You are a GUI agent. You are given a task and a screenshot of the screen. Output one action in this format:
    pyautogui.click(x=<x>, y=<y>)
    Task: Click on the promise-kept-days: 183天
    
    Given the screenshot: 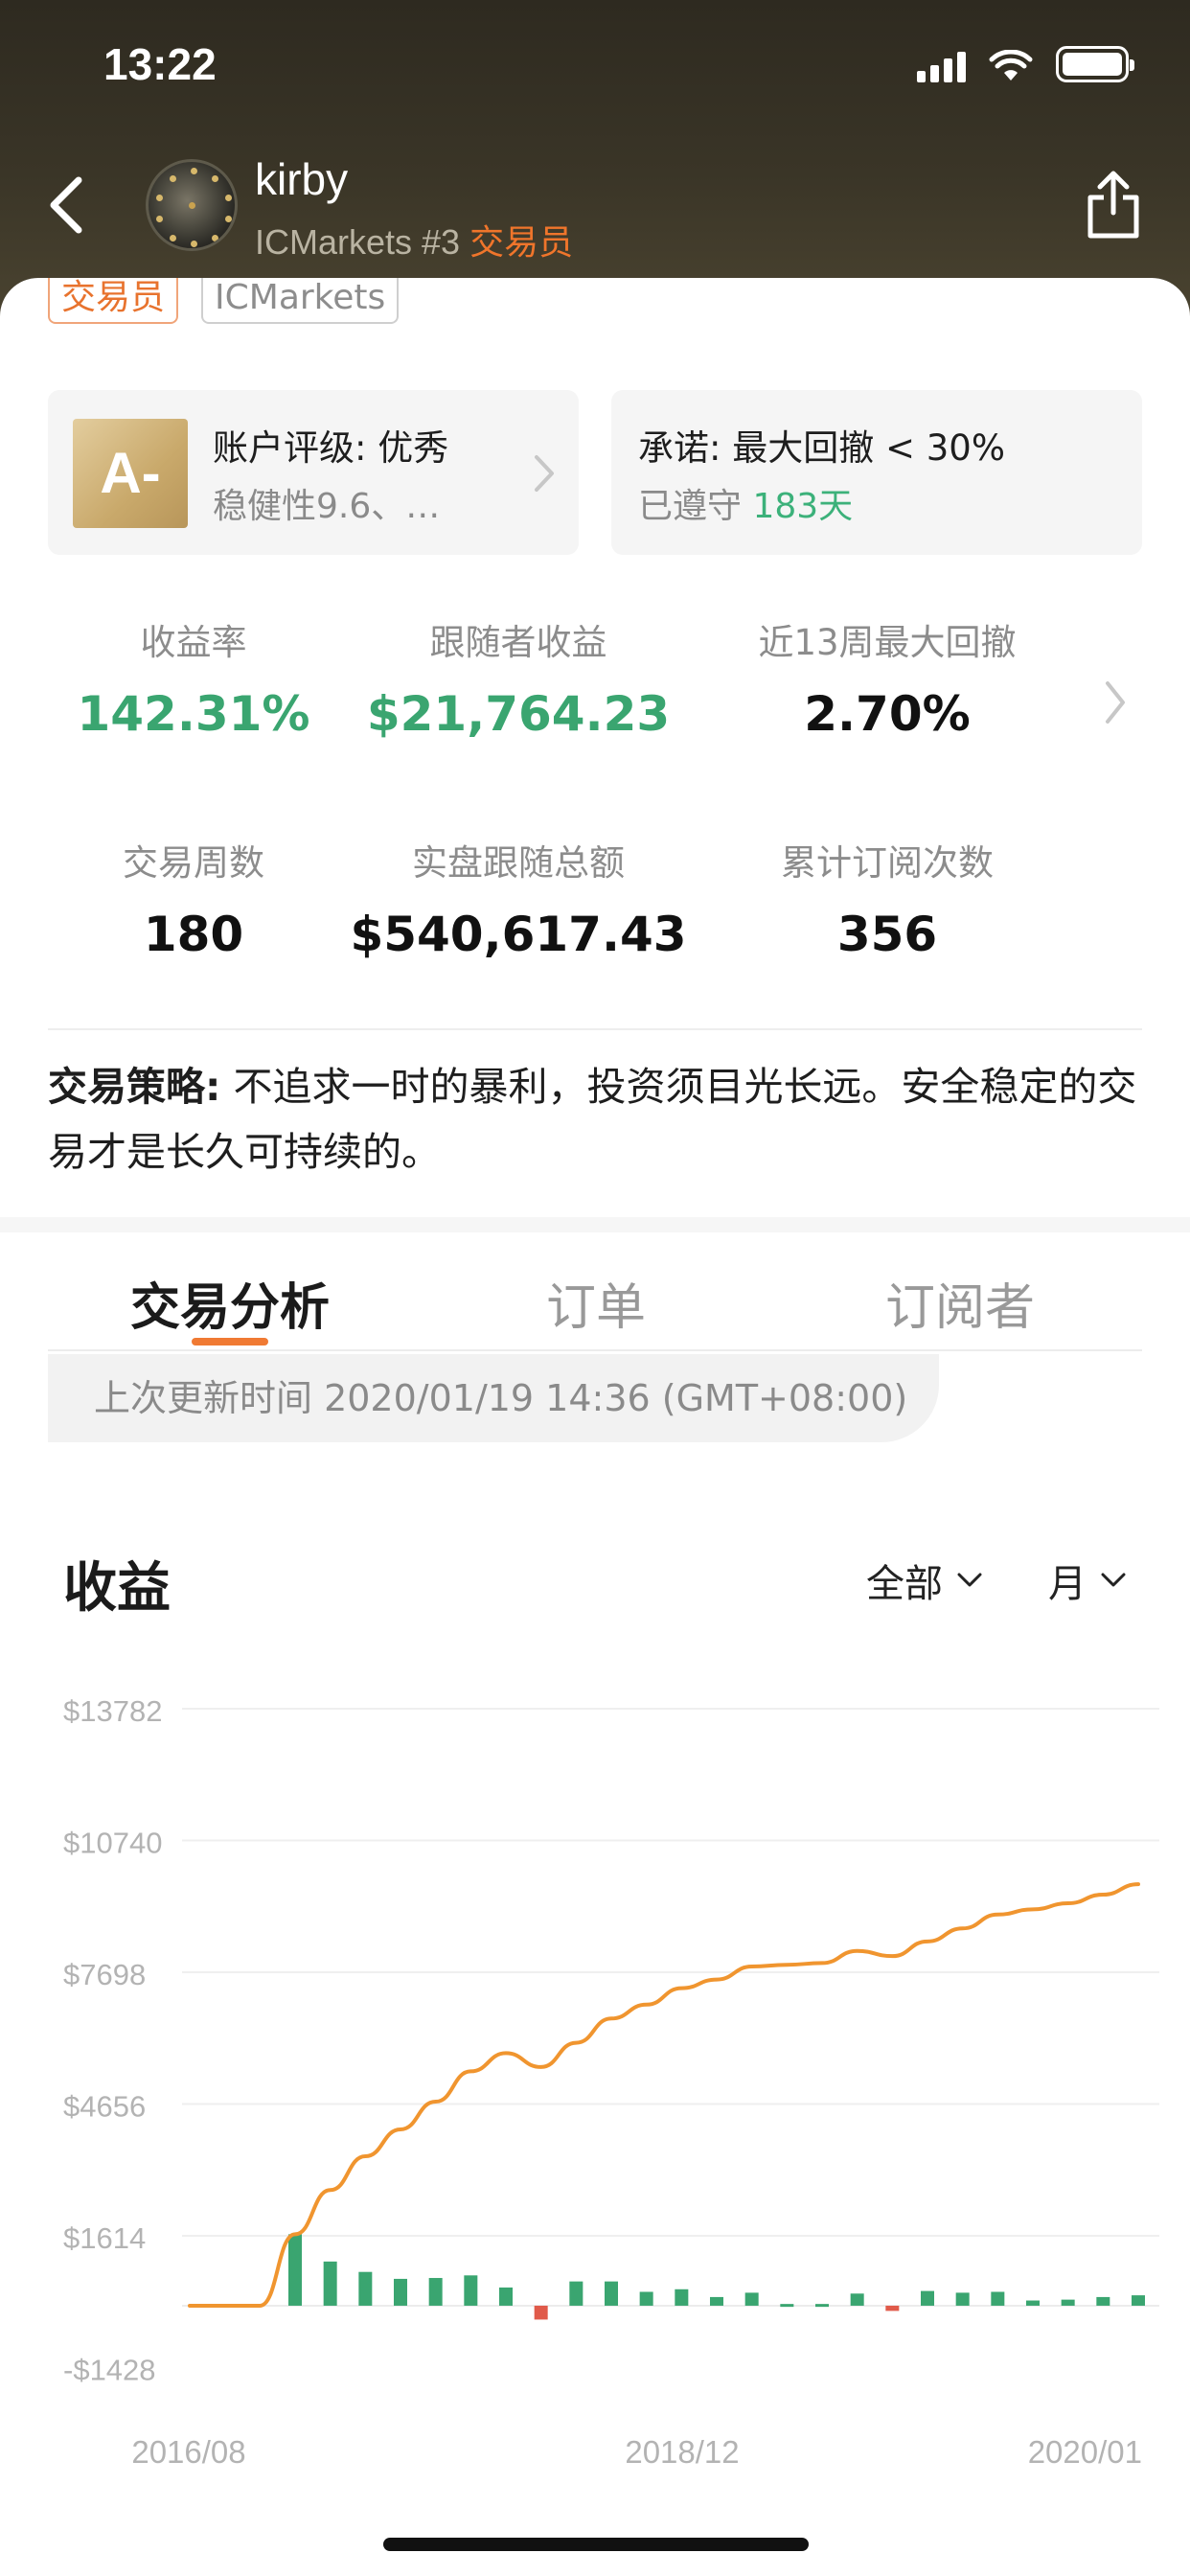 What is the action you would take?
    pyautogui.click(x=803, y=506)
    